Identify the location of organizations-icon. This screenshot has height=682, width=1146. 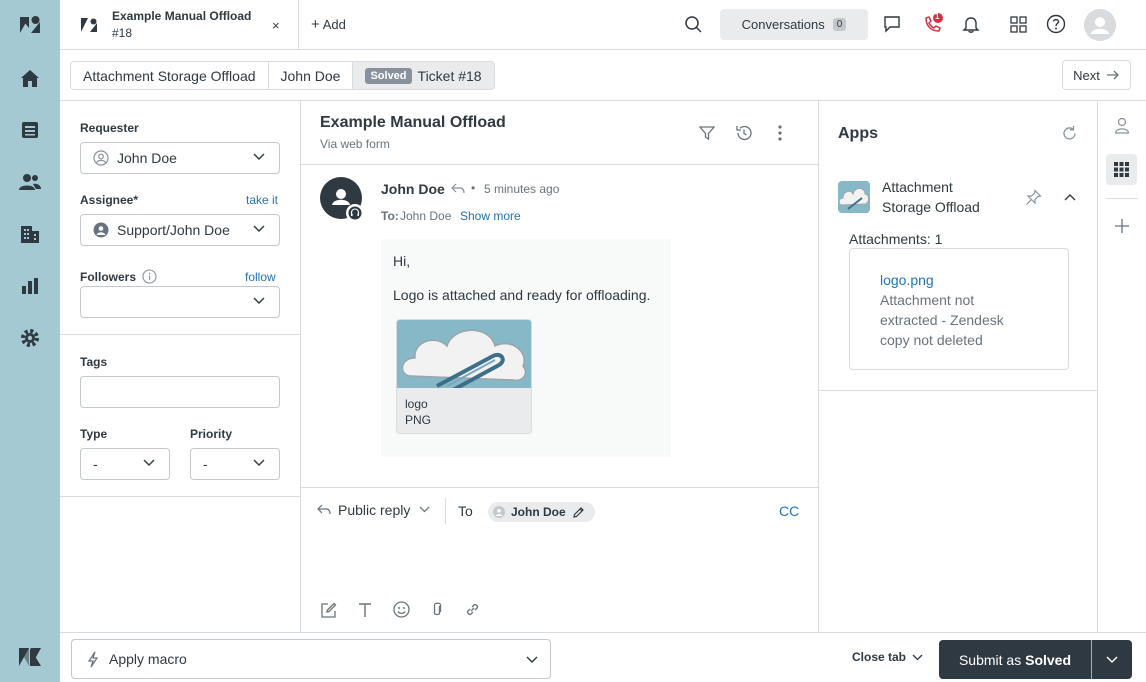
(30, 234).